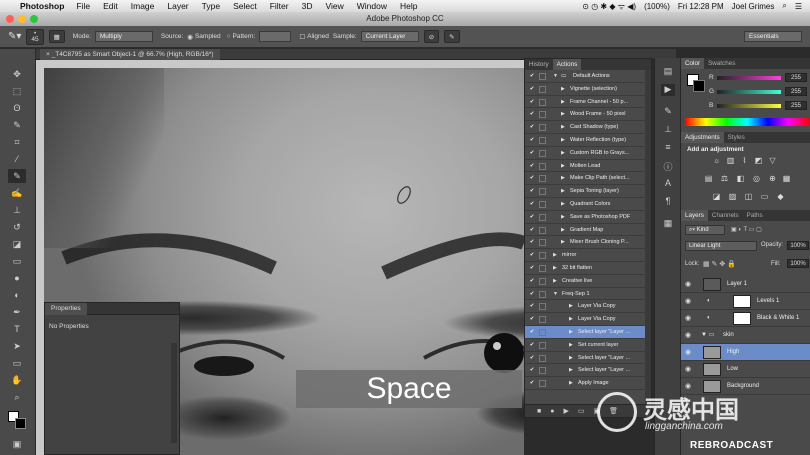  I want to click on layer-row: ◉ ▼ ▭ skin, so click(745, 335).